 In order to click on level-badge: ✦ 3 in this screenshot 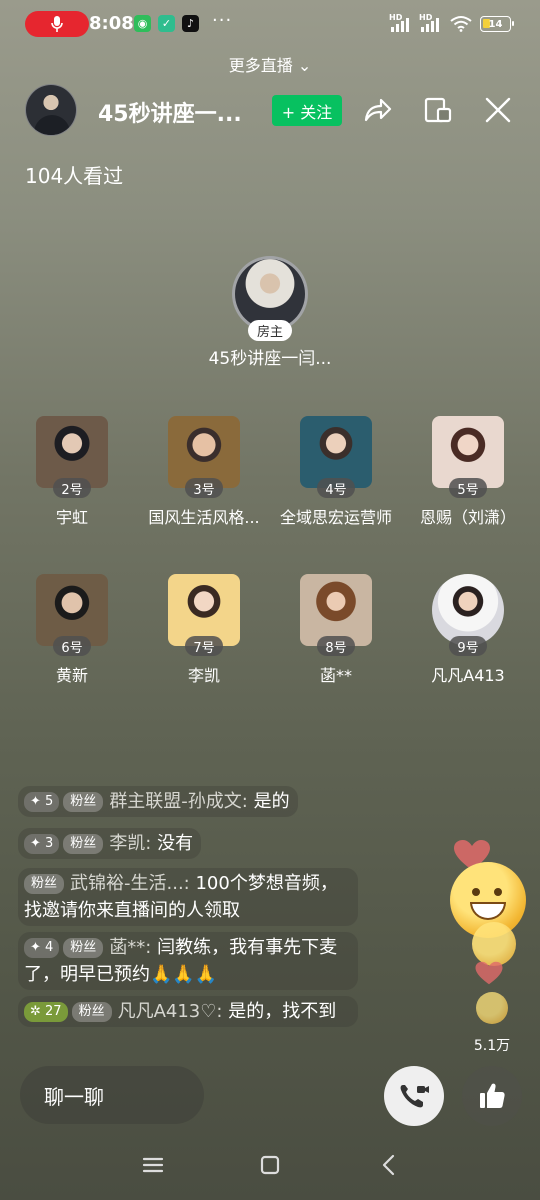, I will do `click(42, 844)`.